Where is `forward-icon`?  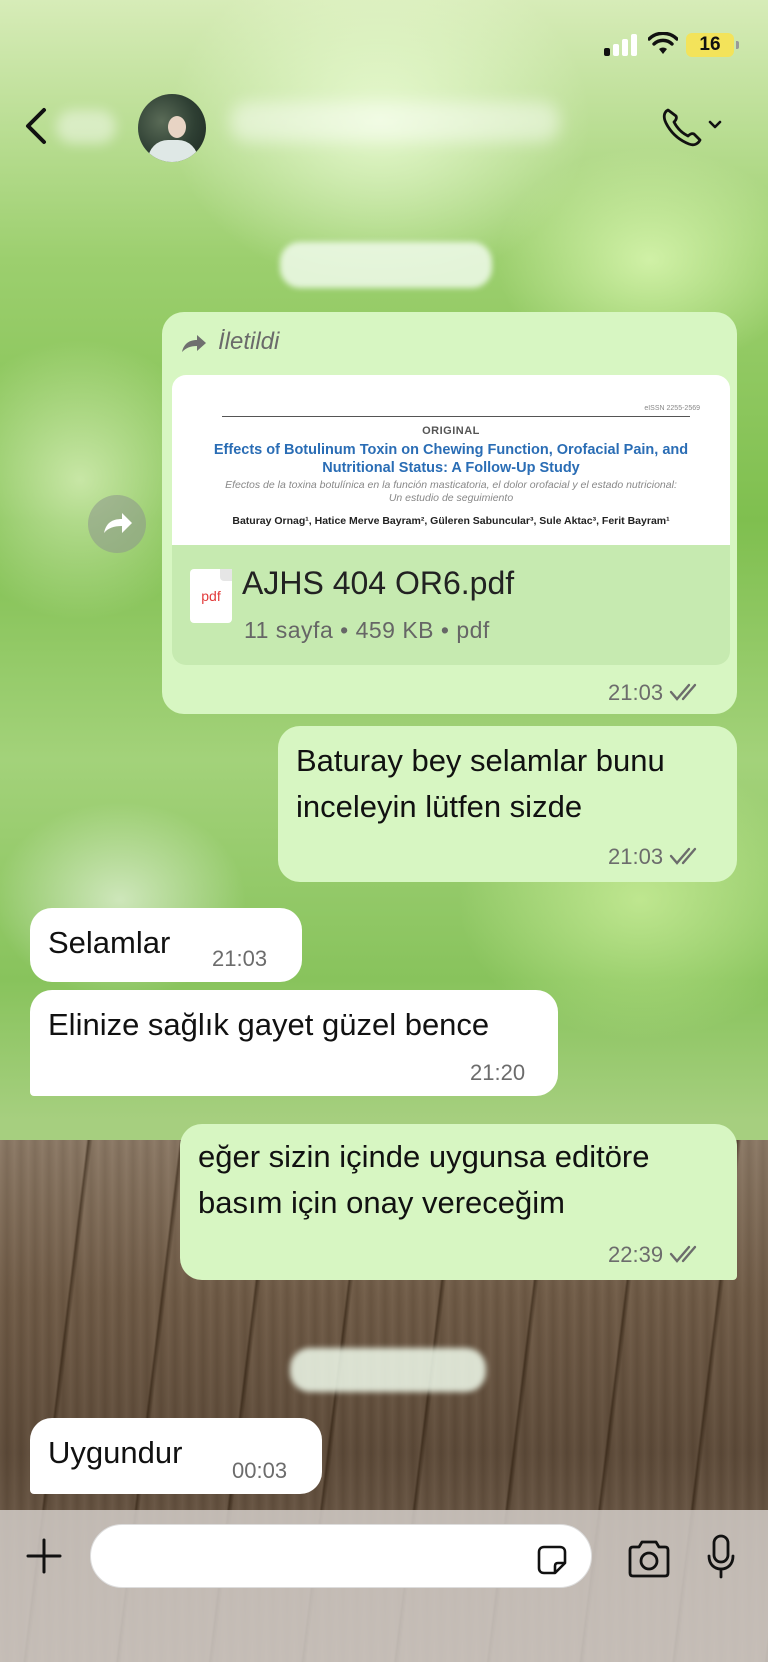
forward-icon is located at coordinates (118, 523).